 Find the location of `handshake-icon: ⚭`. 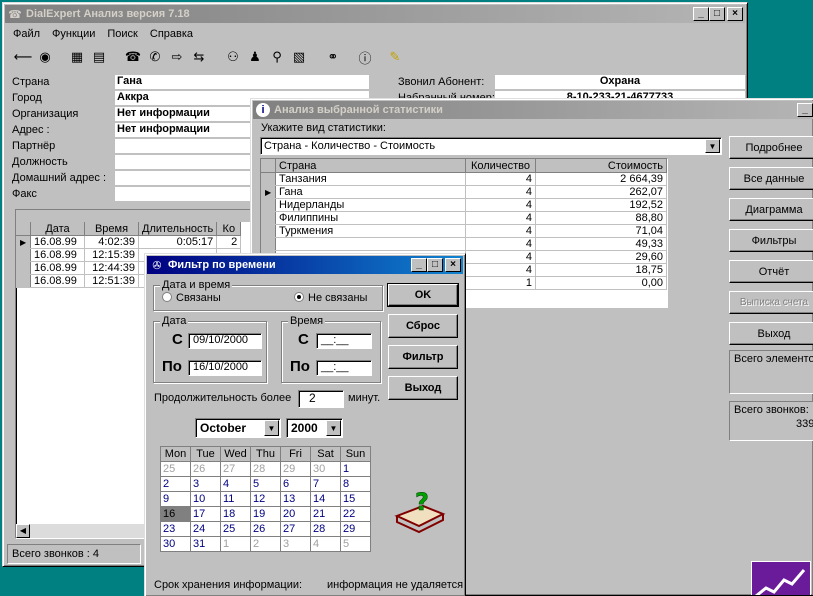

handshake-icon: ⚭ is located at coordinates (333, 57).